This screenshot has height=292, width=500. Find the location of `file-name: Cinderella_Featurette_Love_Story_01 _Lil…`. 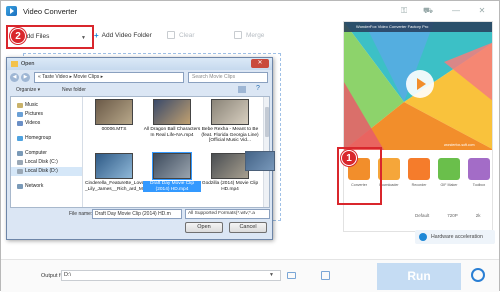

file-name: Cinderella_Featurette_Love_Story_01 _Lil… is located at coordinates (126, 186).